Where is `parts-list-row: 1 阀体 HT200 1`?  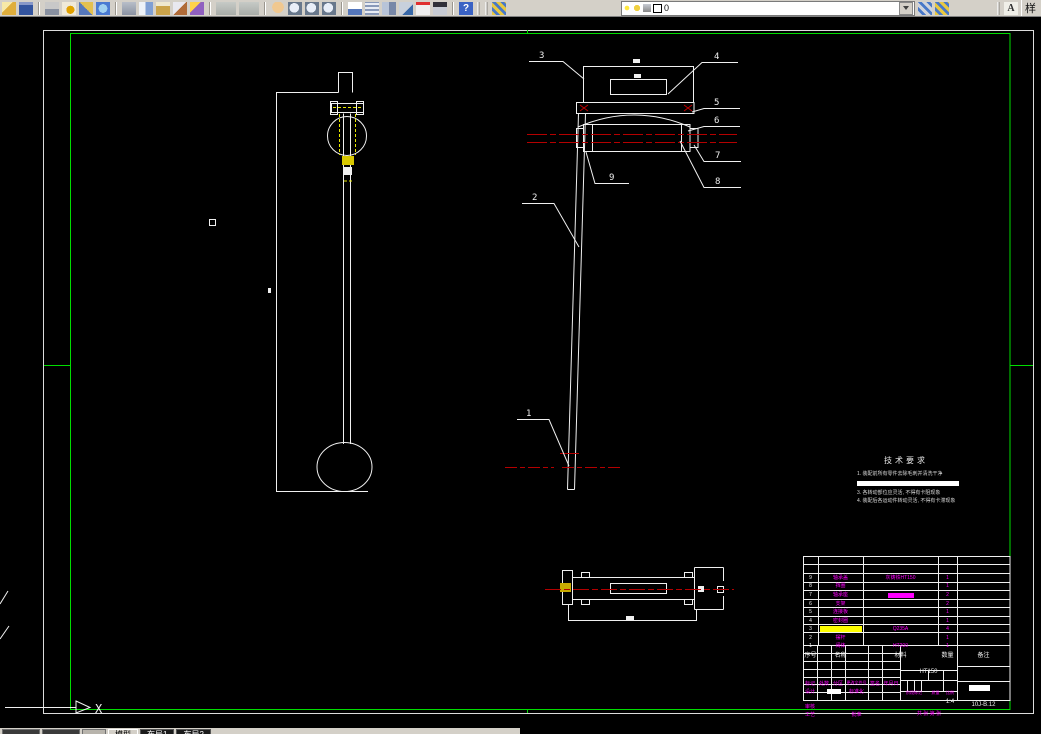 parts-list-row: 1 阀体 HT200 1 is located at coordinates (879, 646).